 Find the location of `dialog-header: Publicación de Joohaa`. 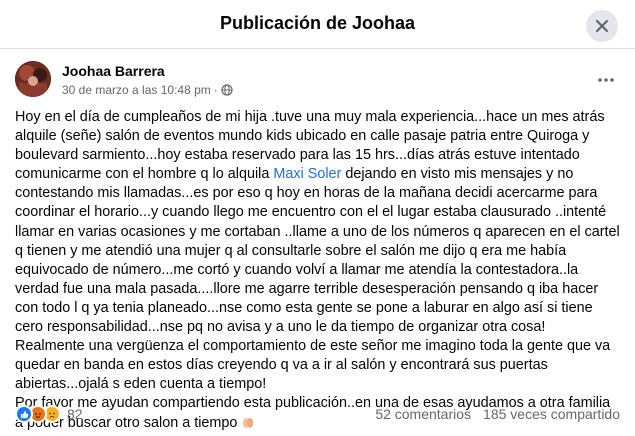

dialog-header: Publicación de Joohaa is located at coordinates (317, 24).